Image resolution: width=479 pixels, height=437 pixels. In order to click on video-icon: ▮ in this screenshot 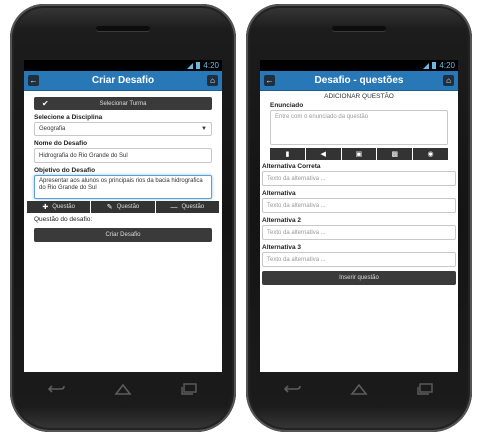, I will do `click(287, 154)`.